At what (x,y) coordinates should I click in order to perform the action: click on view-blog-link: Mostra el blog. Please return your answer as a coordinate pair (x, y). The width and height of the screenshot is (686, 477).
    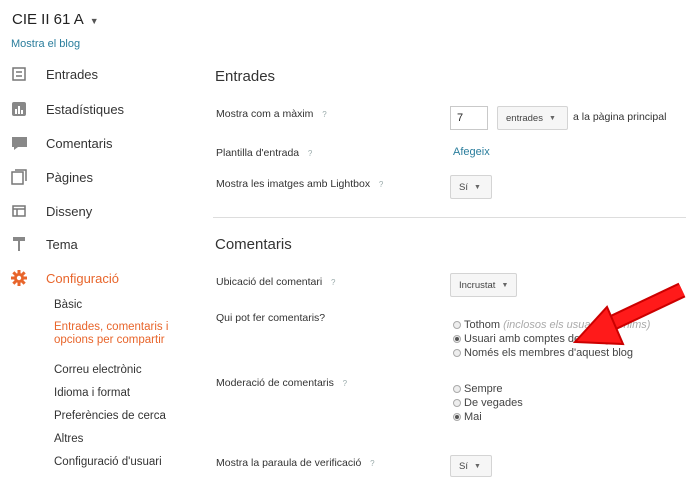
    Looking at the image, I should click on (45, 44).